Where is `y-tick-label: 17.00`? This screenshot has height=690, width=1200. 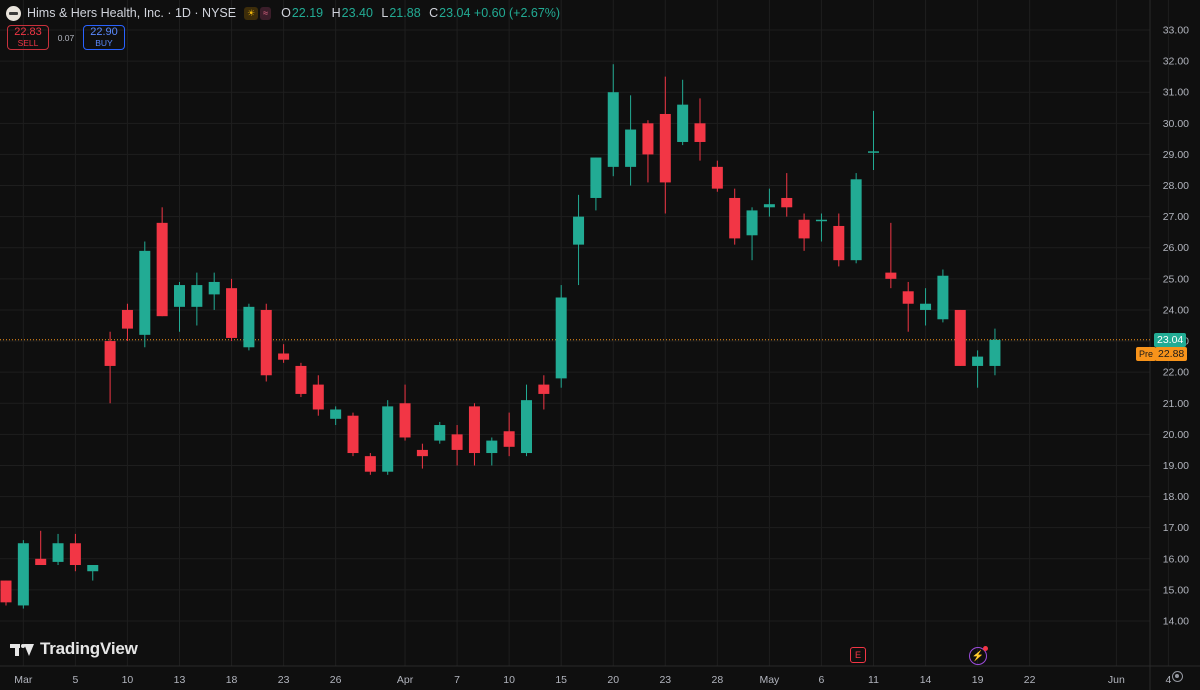 y-tick-label: 17.00 is located at coordinates (1176, 528).